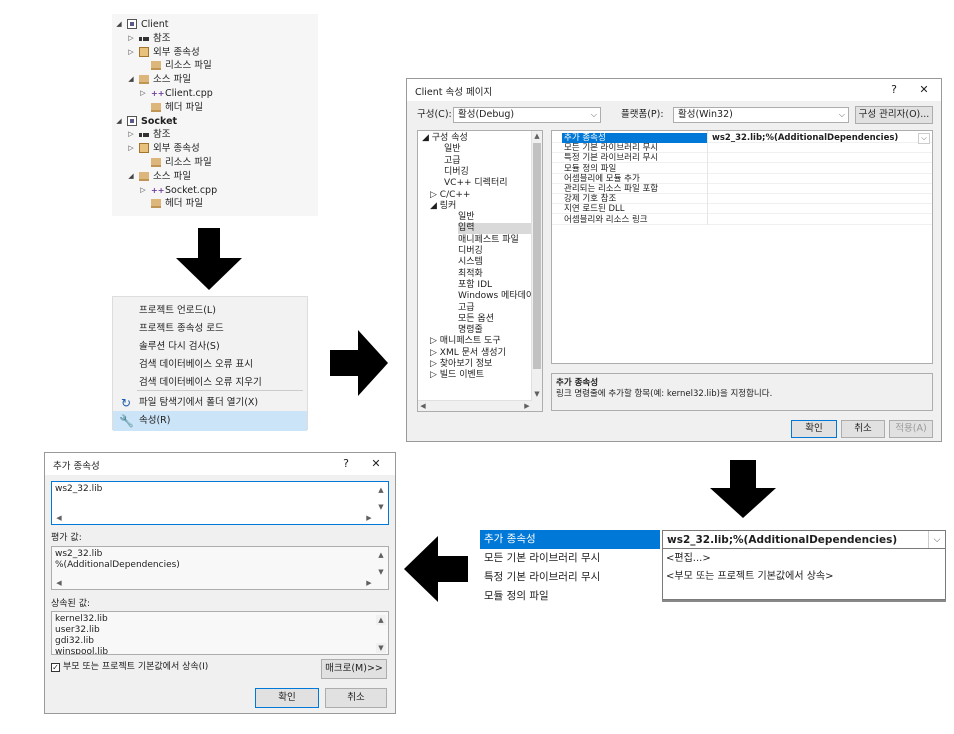 The image size is (954, 734). I want to click on context-menu-item: ↻ 파일 탐색기에서 폴더 열기(X), so click(210, 403).